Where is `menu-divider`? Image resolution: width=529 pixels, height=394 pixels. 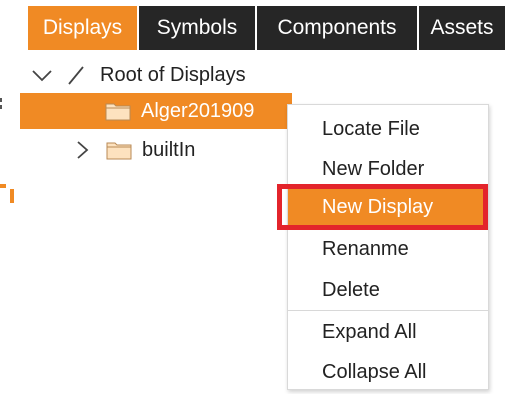
menu-divider is located at coordinates (388, 310).